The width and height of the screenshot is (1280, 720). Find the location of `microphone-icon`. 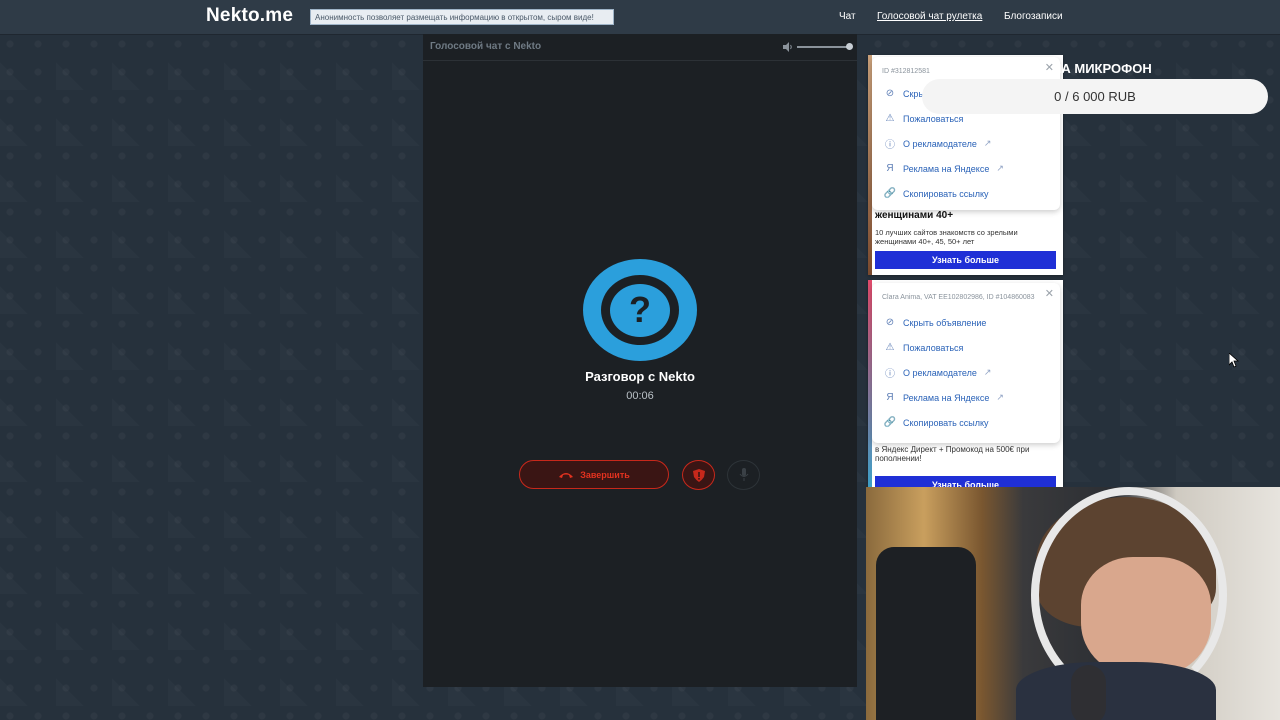

microphone-icon is located at coordinates (743, 474).